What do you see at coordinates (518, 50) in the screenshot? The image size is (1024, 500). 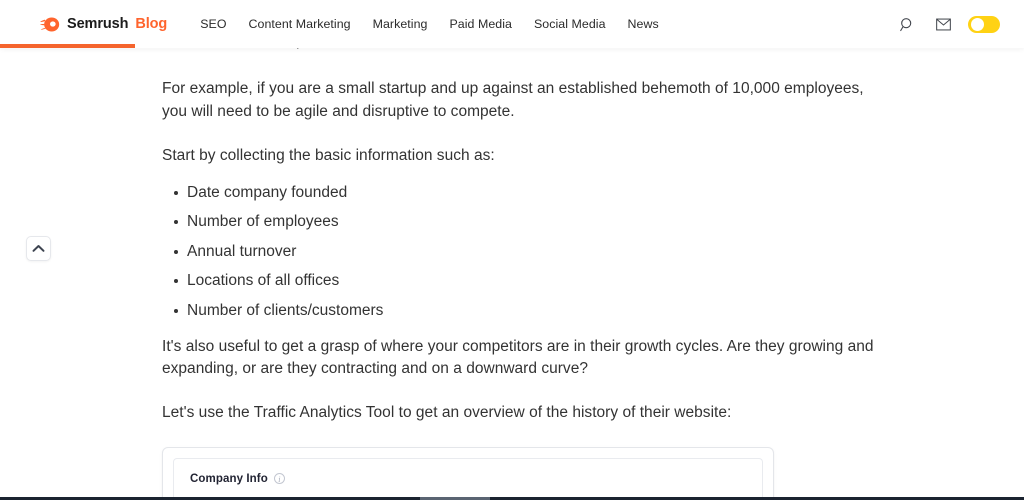 I see `paragraph-clipped: choices later in the process.` at bounding box center [518, 50].